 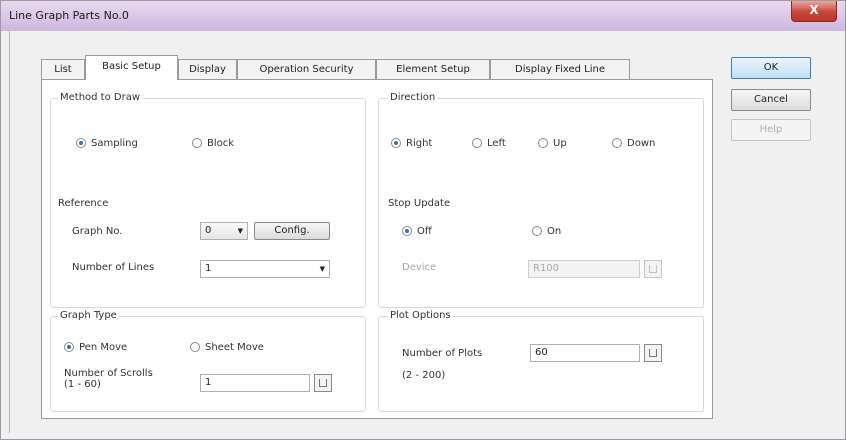 I want to click on help-button: Help, so click(x=771, y=130).